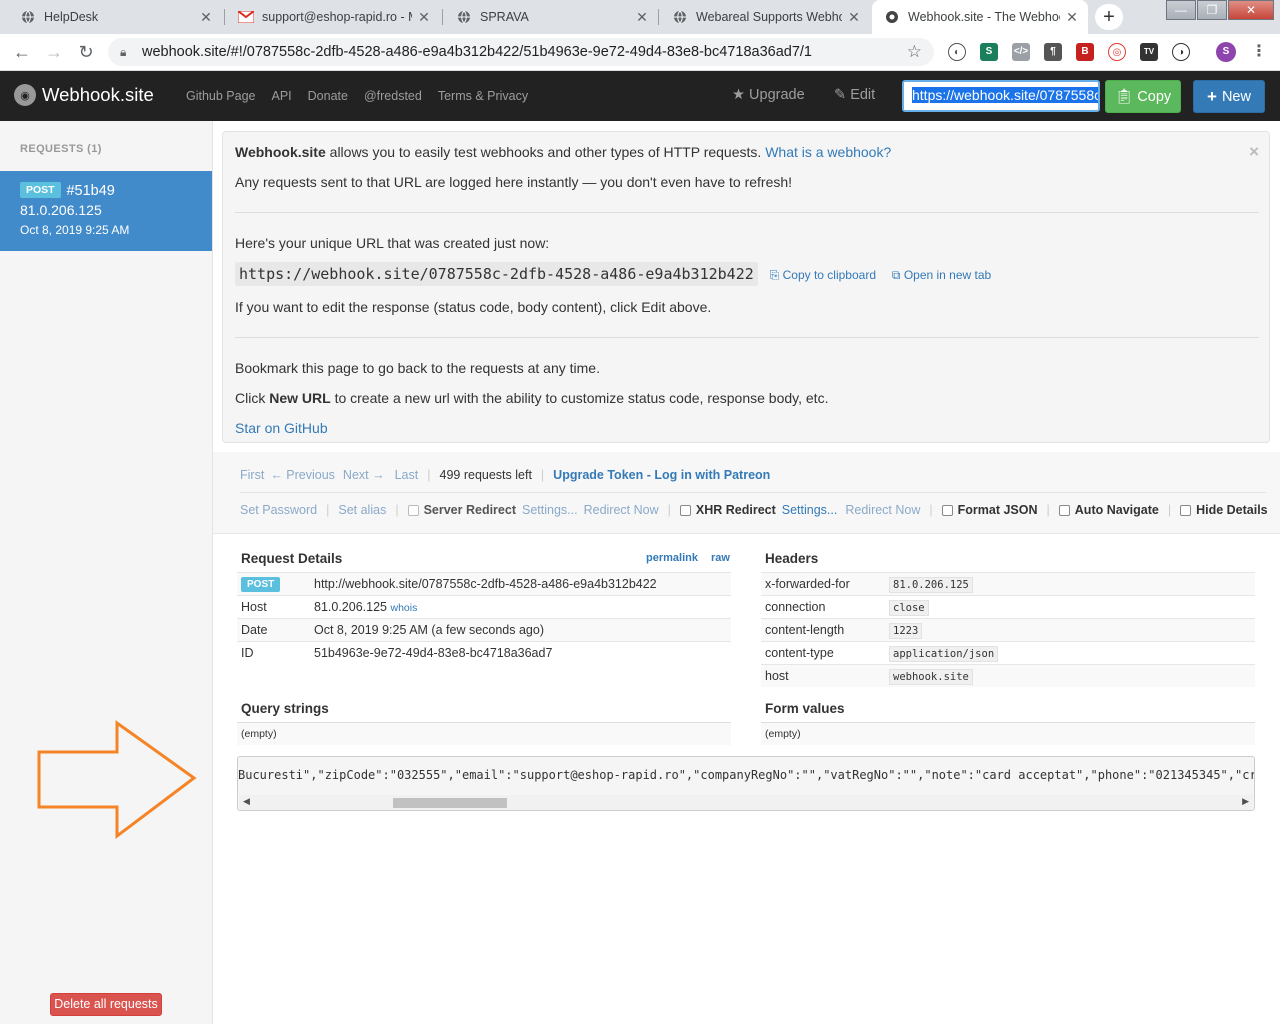  Describe the element at coordinates (1021, 52) in the screenshot. I see `extension-icon: </>` at that location.